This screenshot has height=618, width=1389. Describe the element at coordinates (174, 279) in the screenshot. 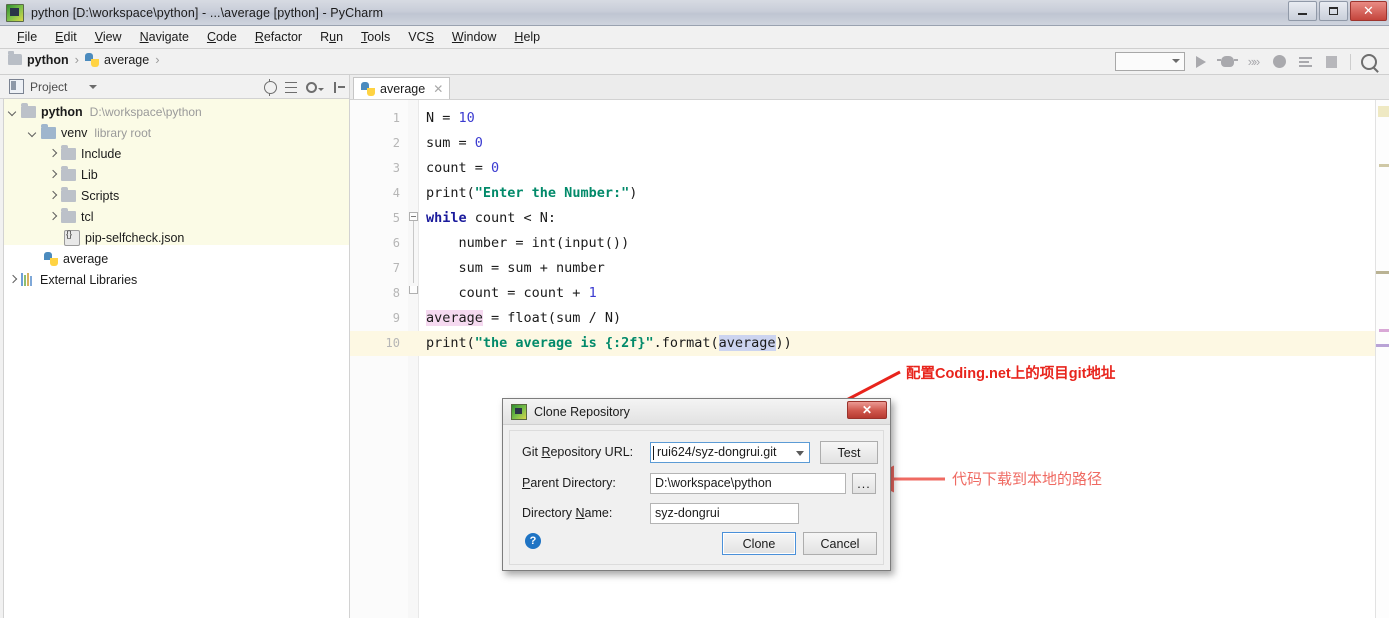

I see `tree-item-external-libraries: External Libraries` at that location.